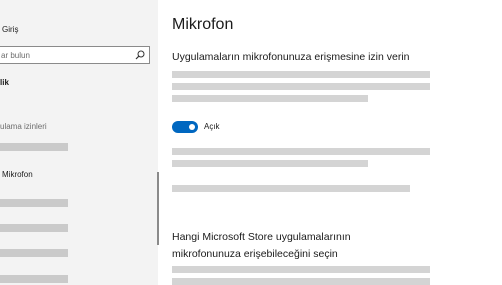  I want to click on sidebar-item-microphone: Mikrofon, so click(17, 174).